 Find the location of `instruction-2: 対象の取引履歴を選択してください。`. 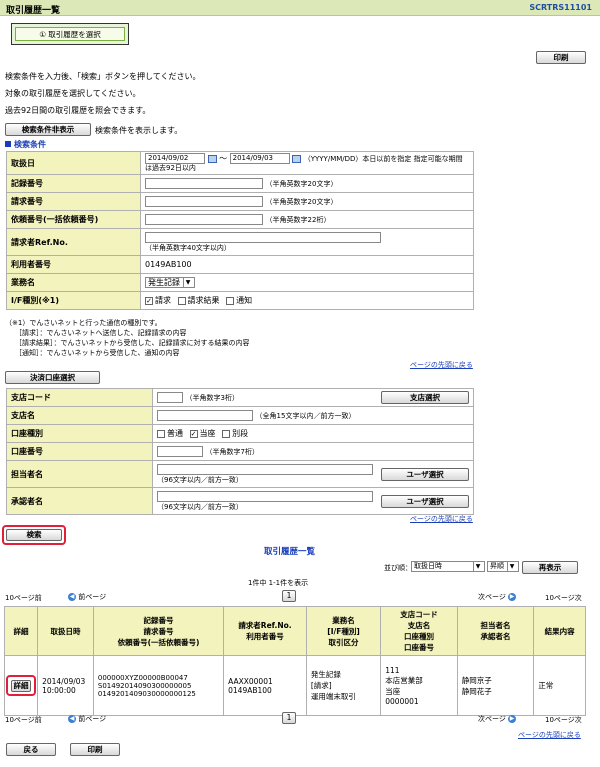

instruction-2: 対象の取引履歴を選択してください。 is located at coordinates (73, 93).